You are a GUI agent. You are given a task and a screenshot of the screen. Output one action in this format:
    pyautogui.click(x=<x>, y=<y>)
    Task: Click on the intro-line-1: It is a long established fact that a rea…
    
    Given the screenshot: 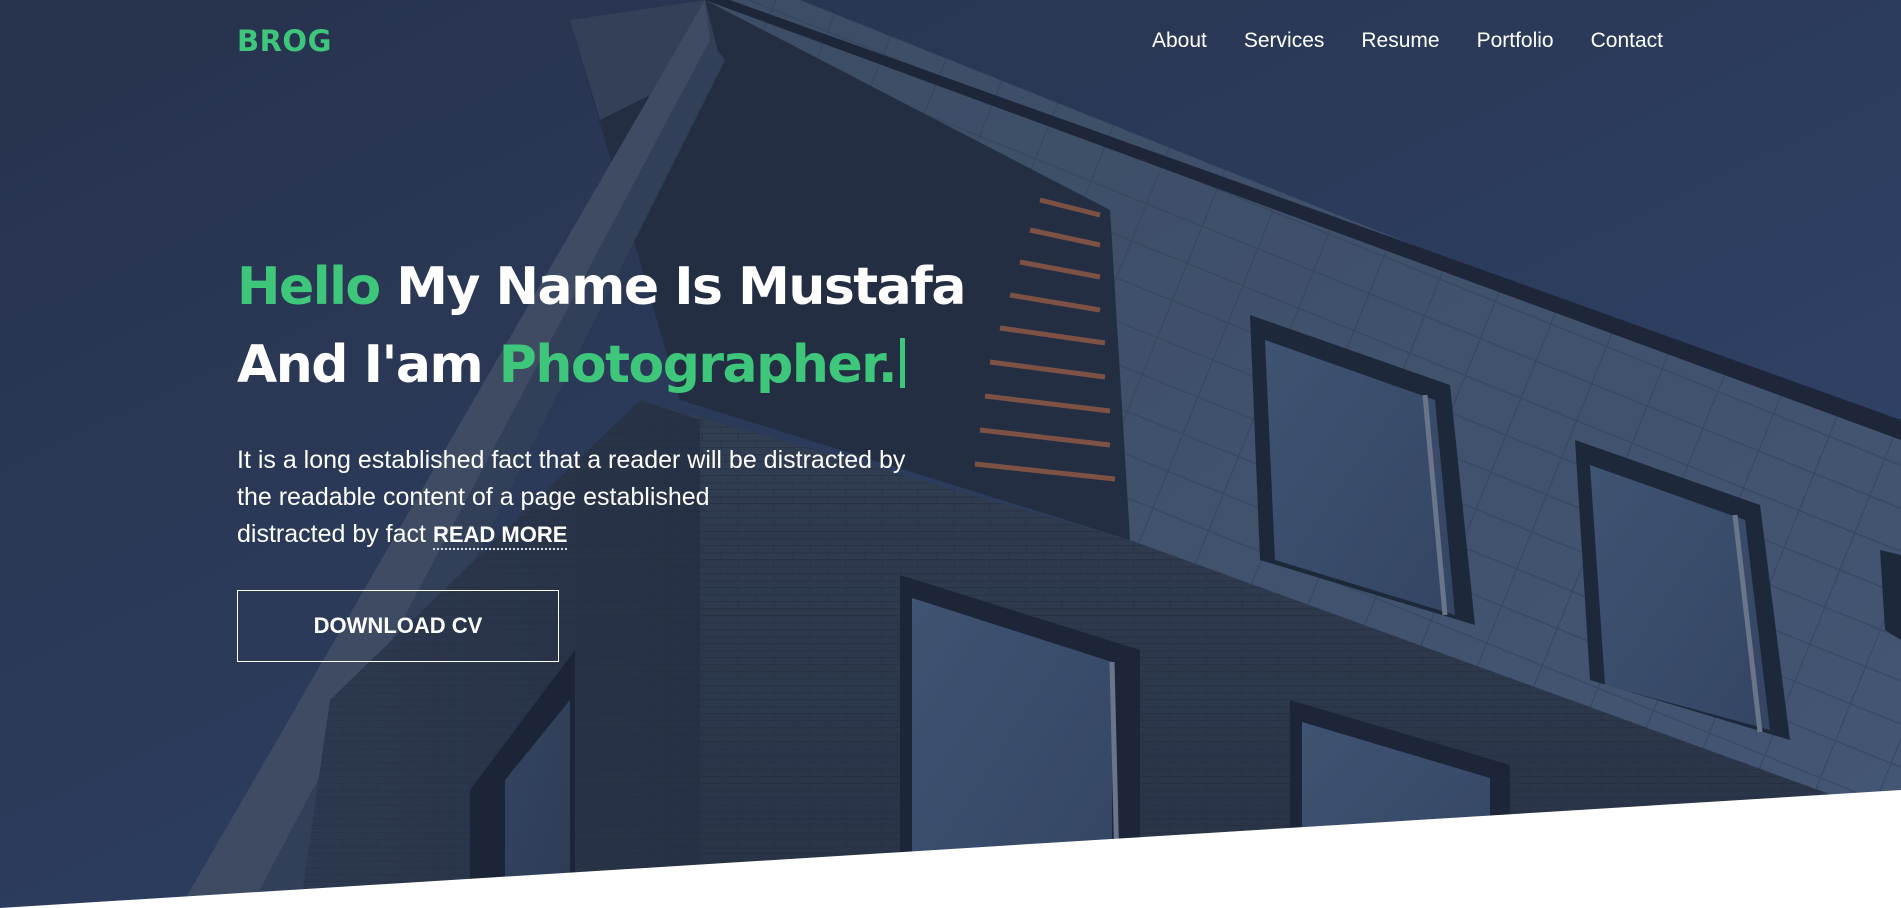 What is the action you would take?
    pyautogui.click(x=571, y=460)
    